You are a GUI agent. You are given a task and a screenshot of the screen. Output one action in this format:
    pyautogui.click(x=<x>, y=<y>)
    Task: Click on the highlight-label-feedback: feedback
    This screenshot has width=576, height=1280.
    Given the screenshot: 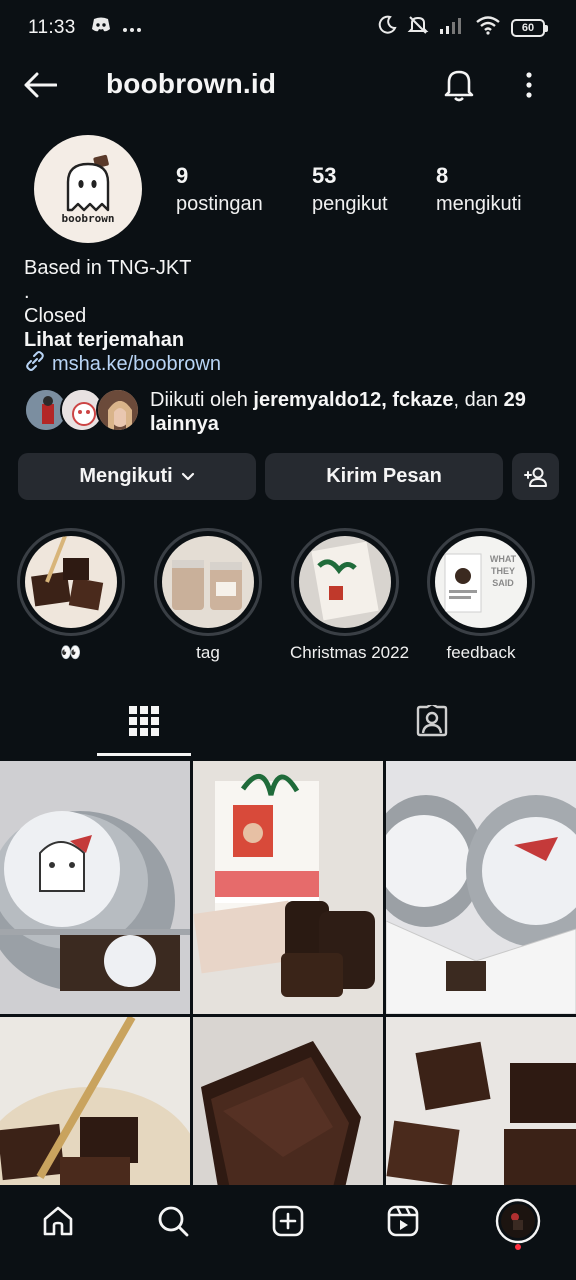 What is the action you would take?
    pyautogui.click(x=481, y=652)
    